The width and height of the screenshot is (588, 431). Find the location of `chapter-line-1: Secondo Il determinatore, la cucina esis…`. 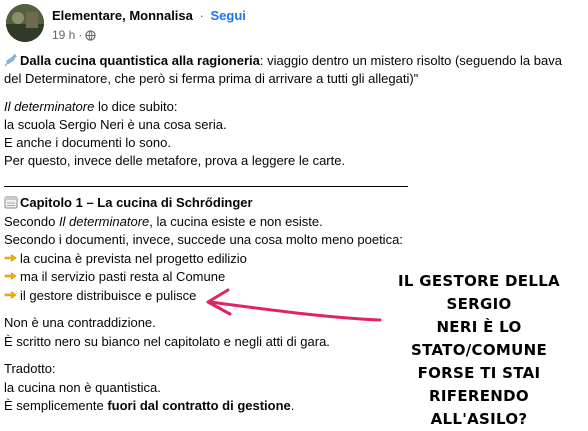

chapter-line-1: Secondo Il determinatore, la cucina esis… is located at coordinates (289, 222).